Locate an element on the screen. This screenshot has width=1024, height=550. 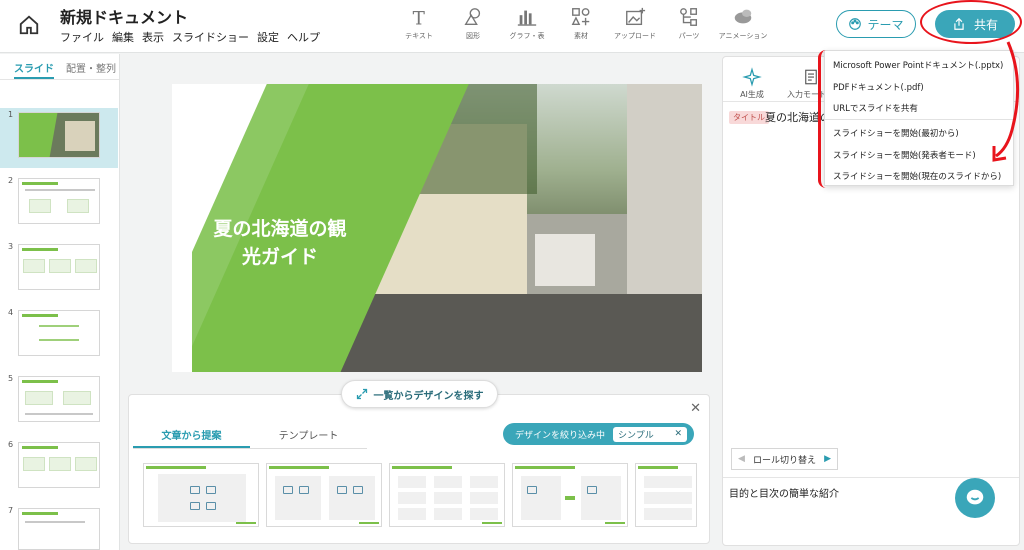
chat-icon is located at coordinates (975, 497).